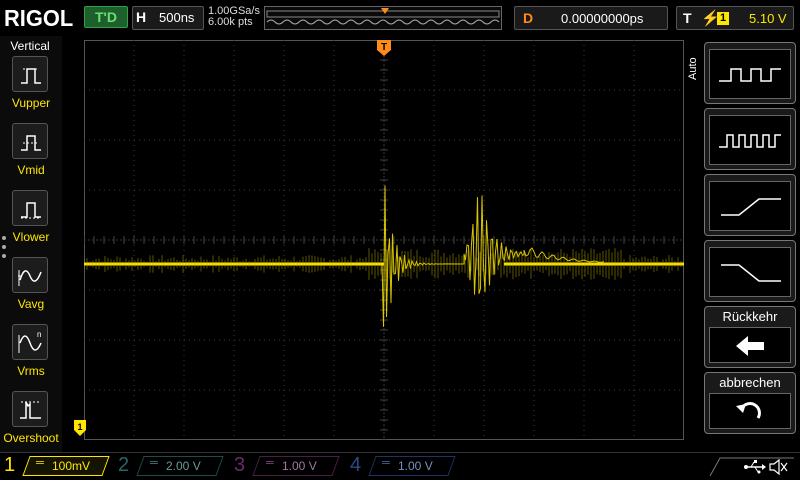  I want to click on softkey-pulse-narrow, so click(750, 139).